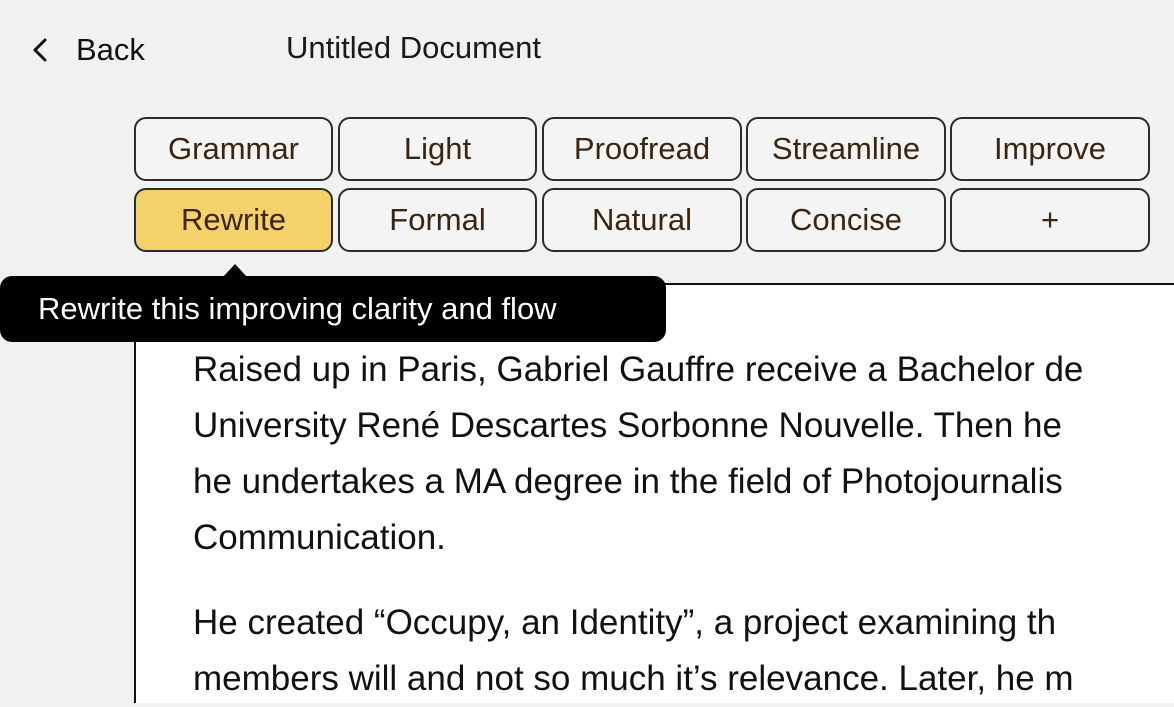 The width and height of the screenshot is (1174, 707). I want to click on back-label: Back, so click(110, 50).